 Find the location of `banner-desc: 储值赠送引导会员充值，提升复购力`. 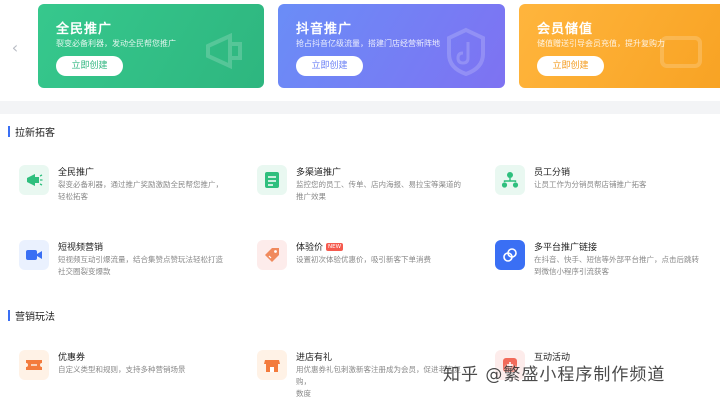

banner-desc: 储值赠送引导会员充值，提升复购力 is located at coordinates (601, 43).